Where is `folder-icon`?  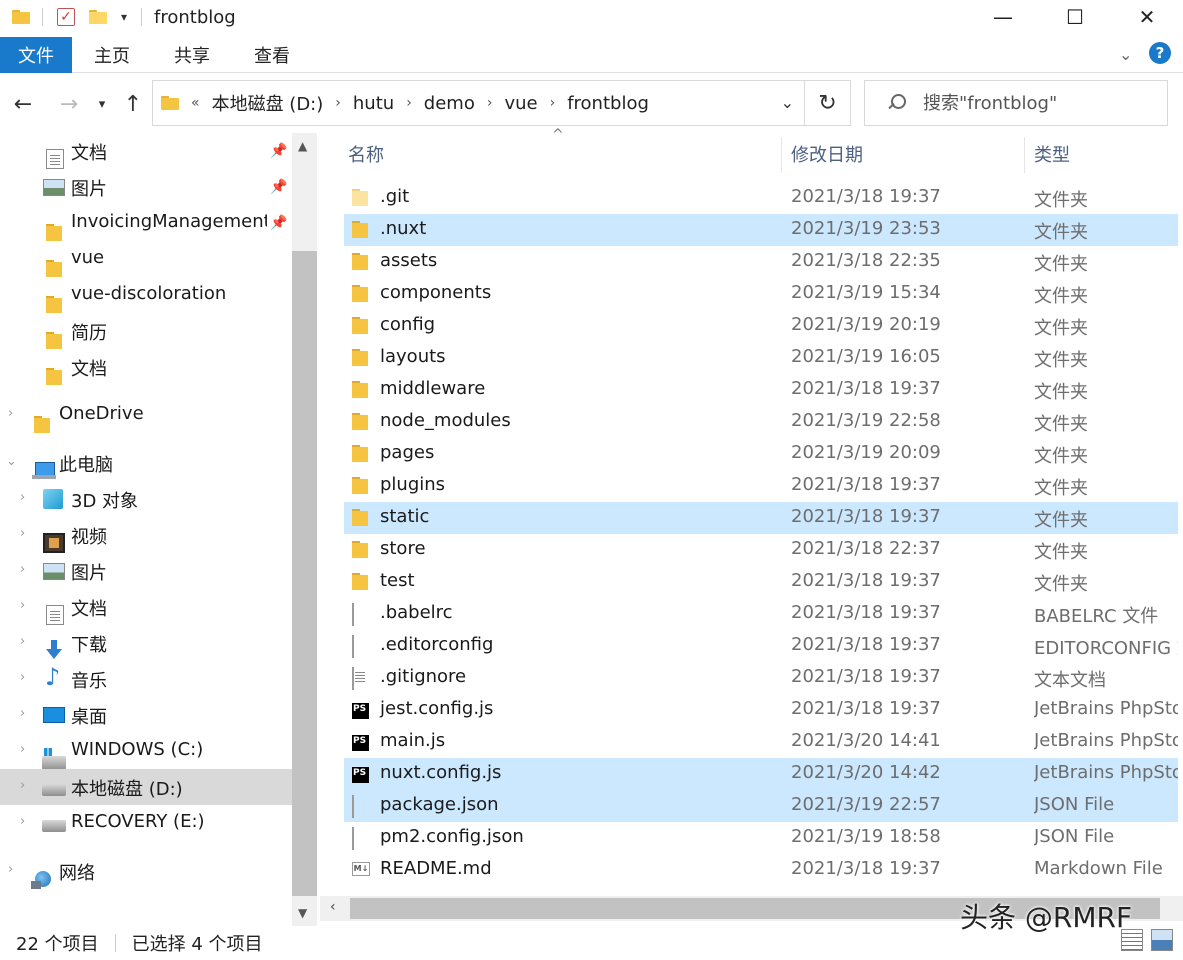
folder-icon is located at coordinates (21, 17).